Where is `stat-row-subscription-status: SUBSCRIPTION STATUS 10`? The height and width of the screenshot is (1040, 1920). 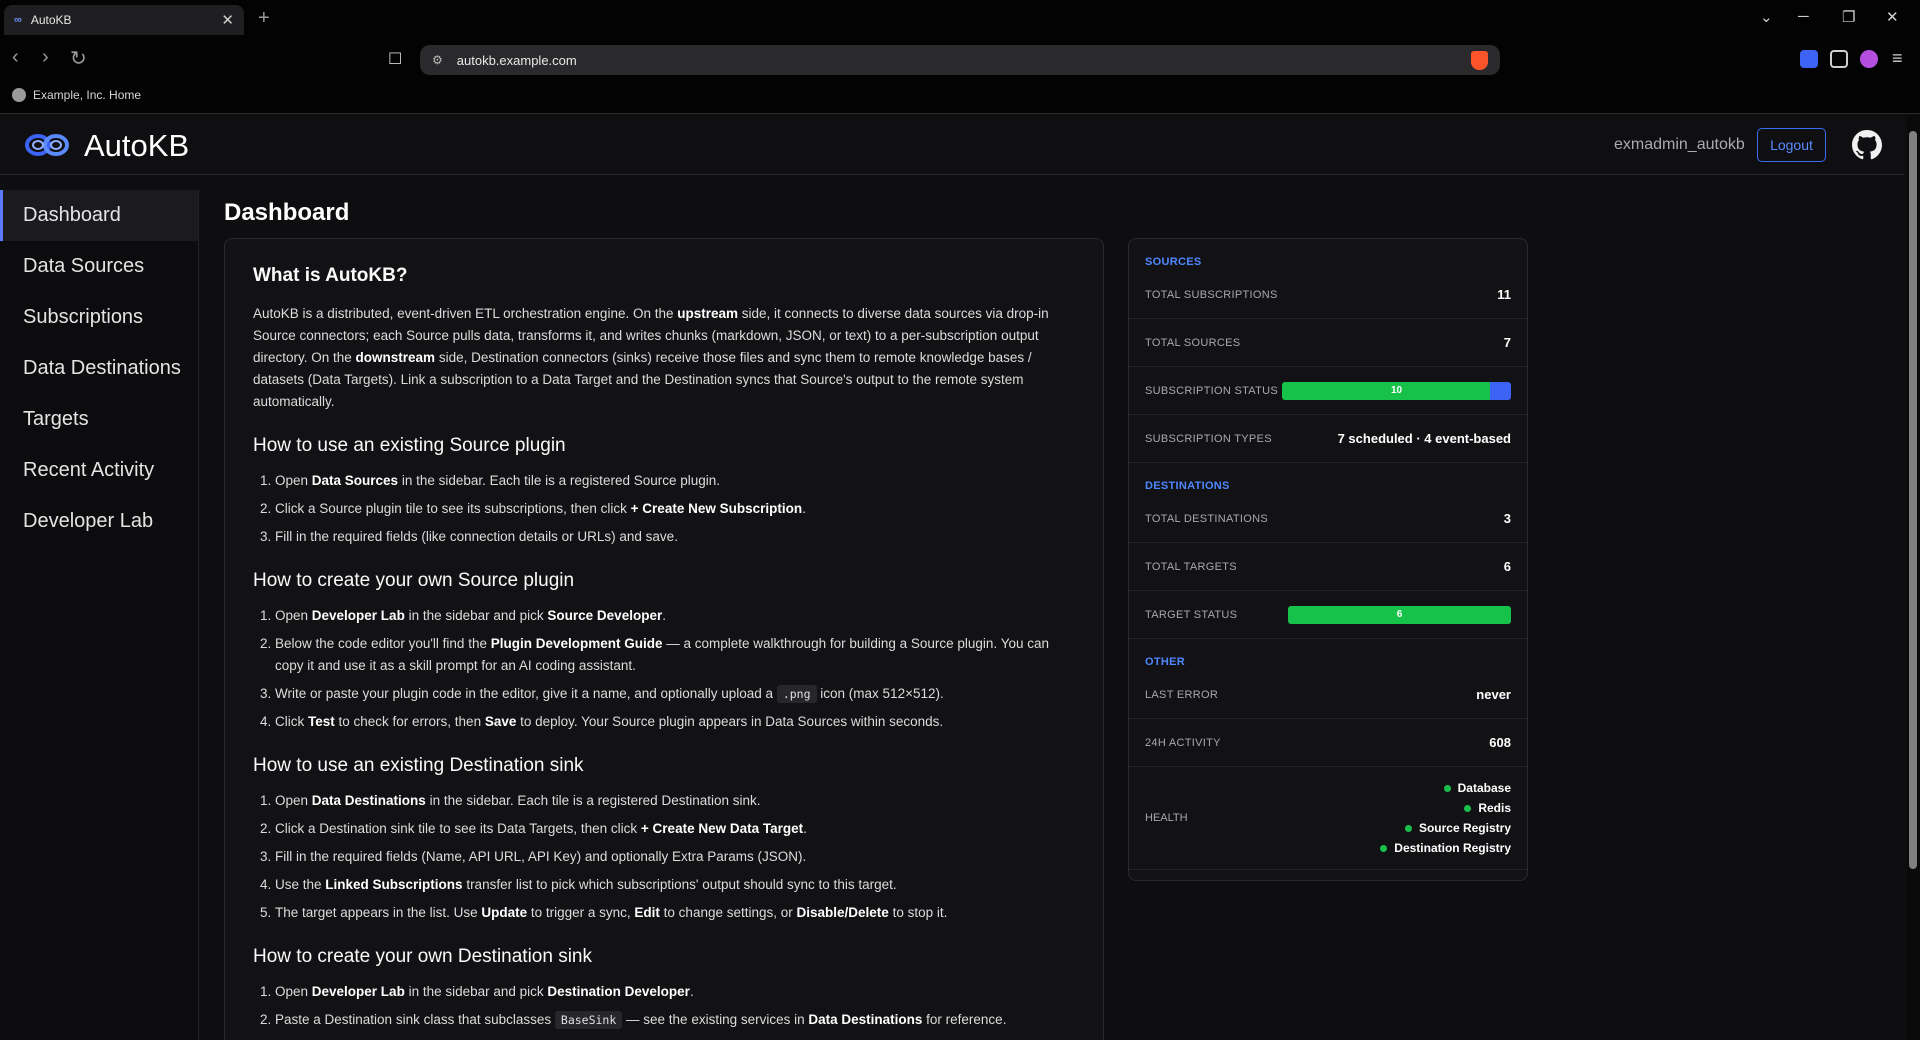 stat-row-subscription-status: SUBSCRIPTION STATUS 10 is located at coordinates (1328, 391).